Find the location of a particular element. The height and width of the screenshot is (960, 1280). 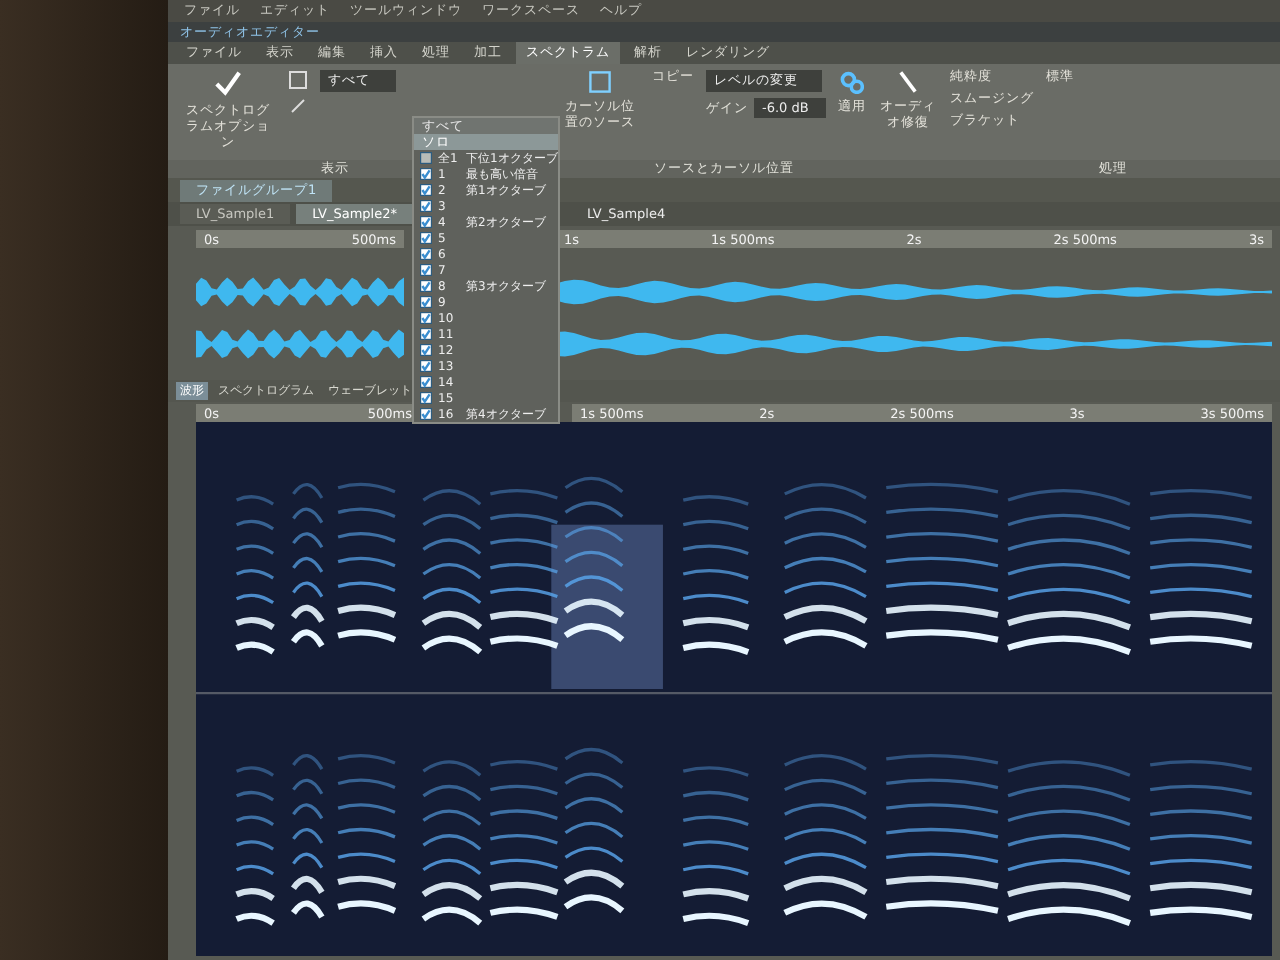

checkmark-icon is located at coordinates (228, 84).